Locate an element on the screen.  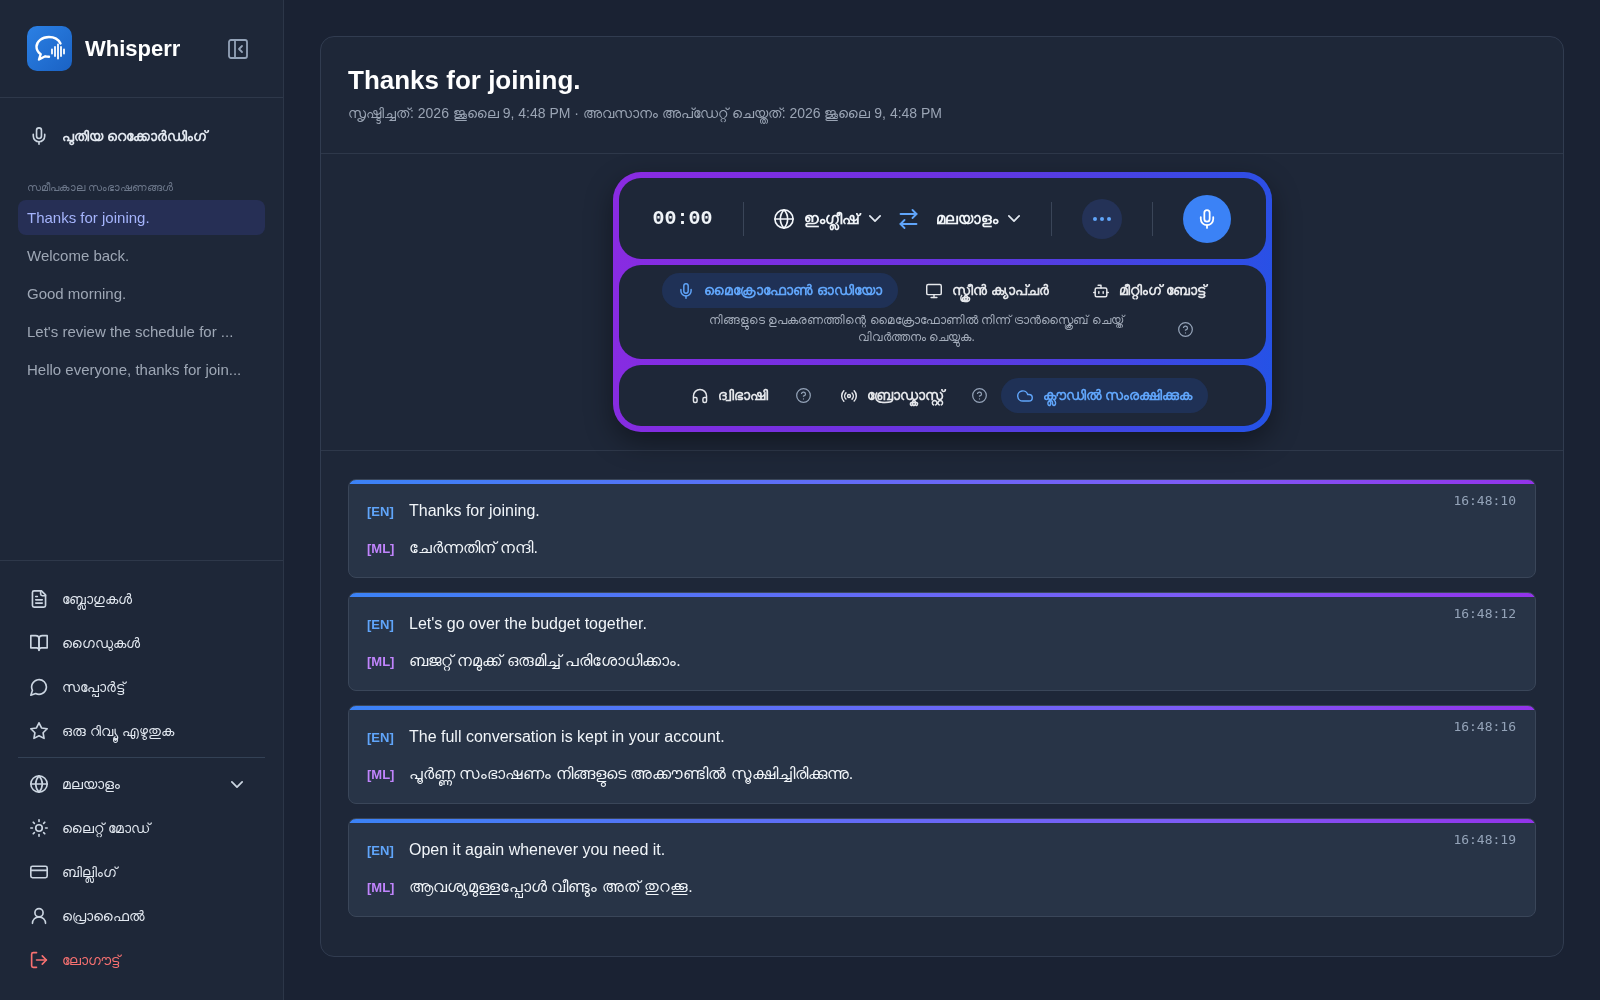
chat-bubble-icon is located at coordinates (39, 687).